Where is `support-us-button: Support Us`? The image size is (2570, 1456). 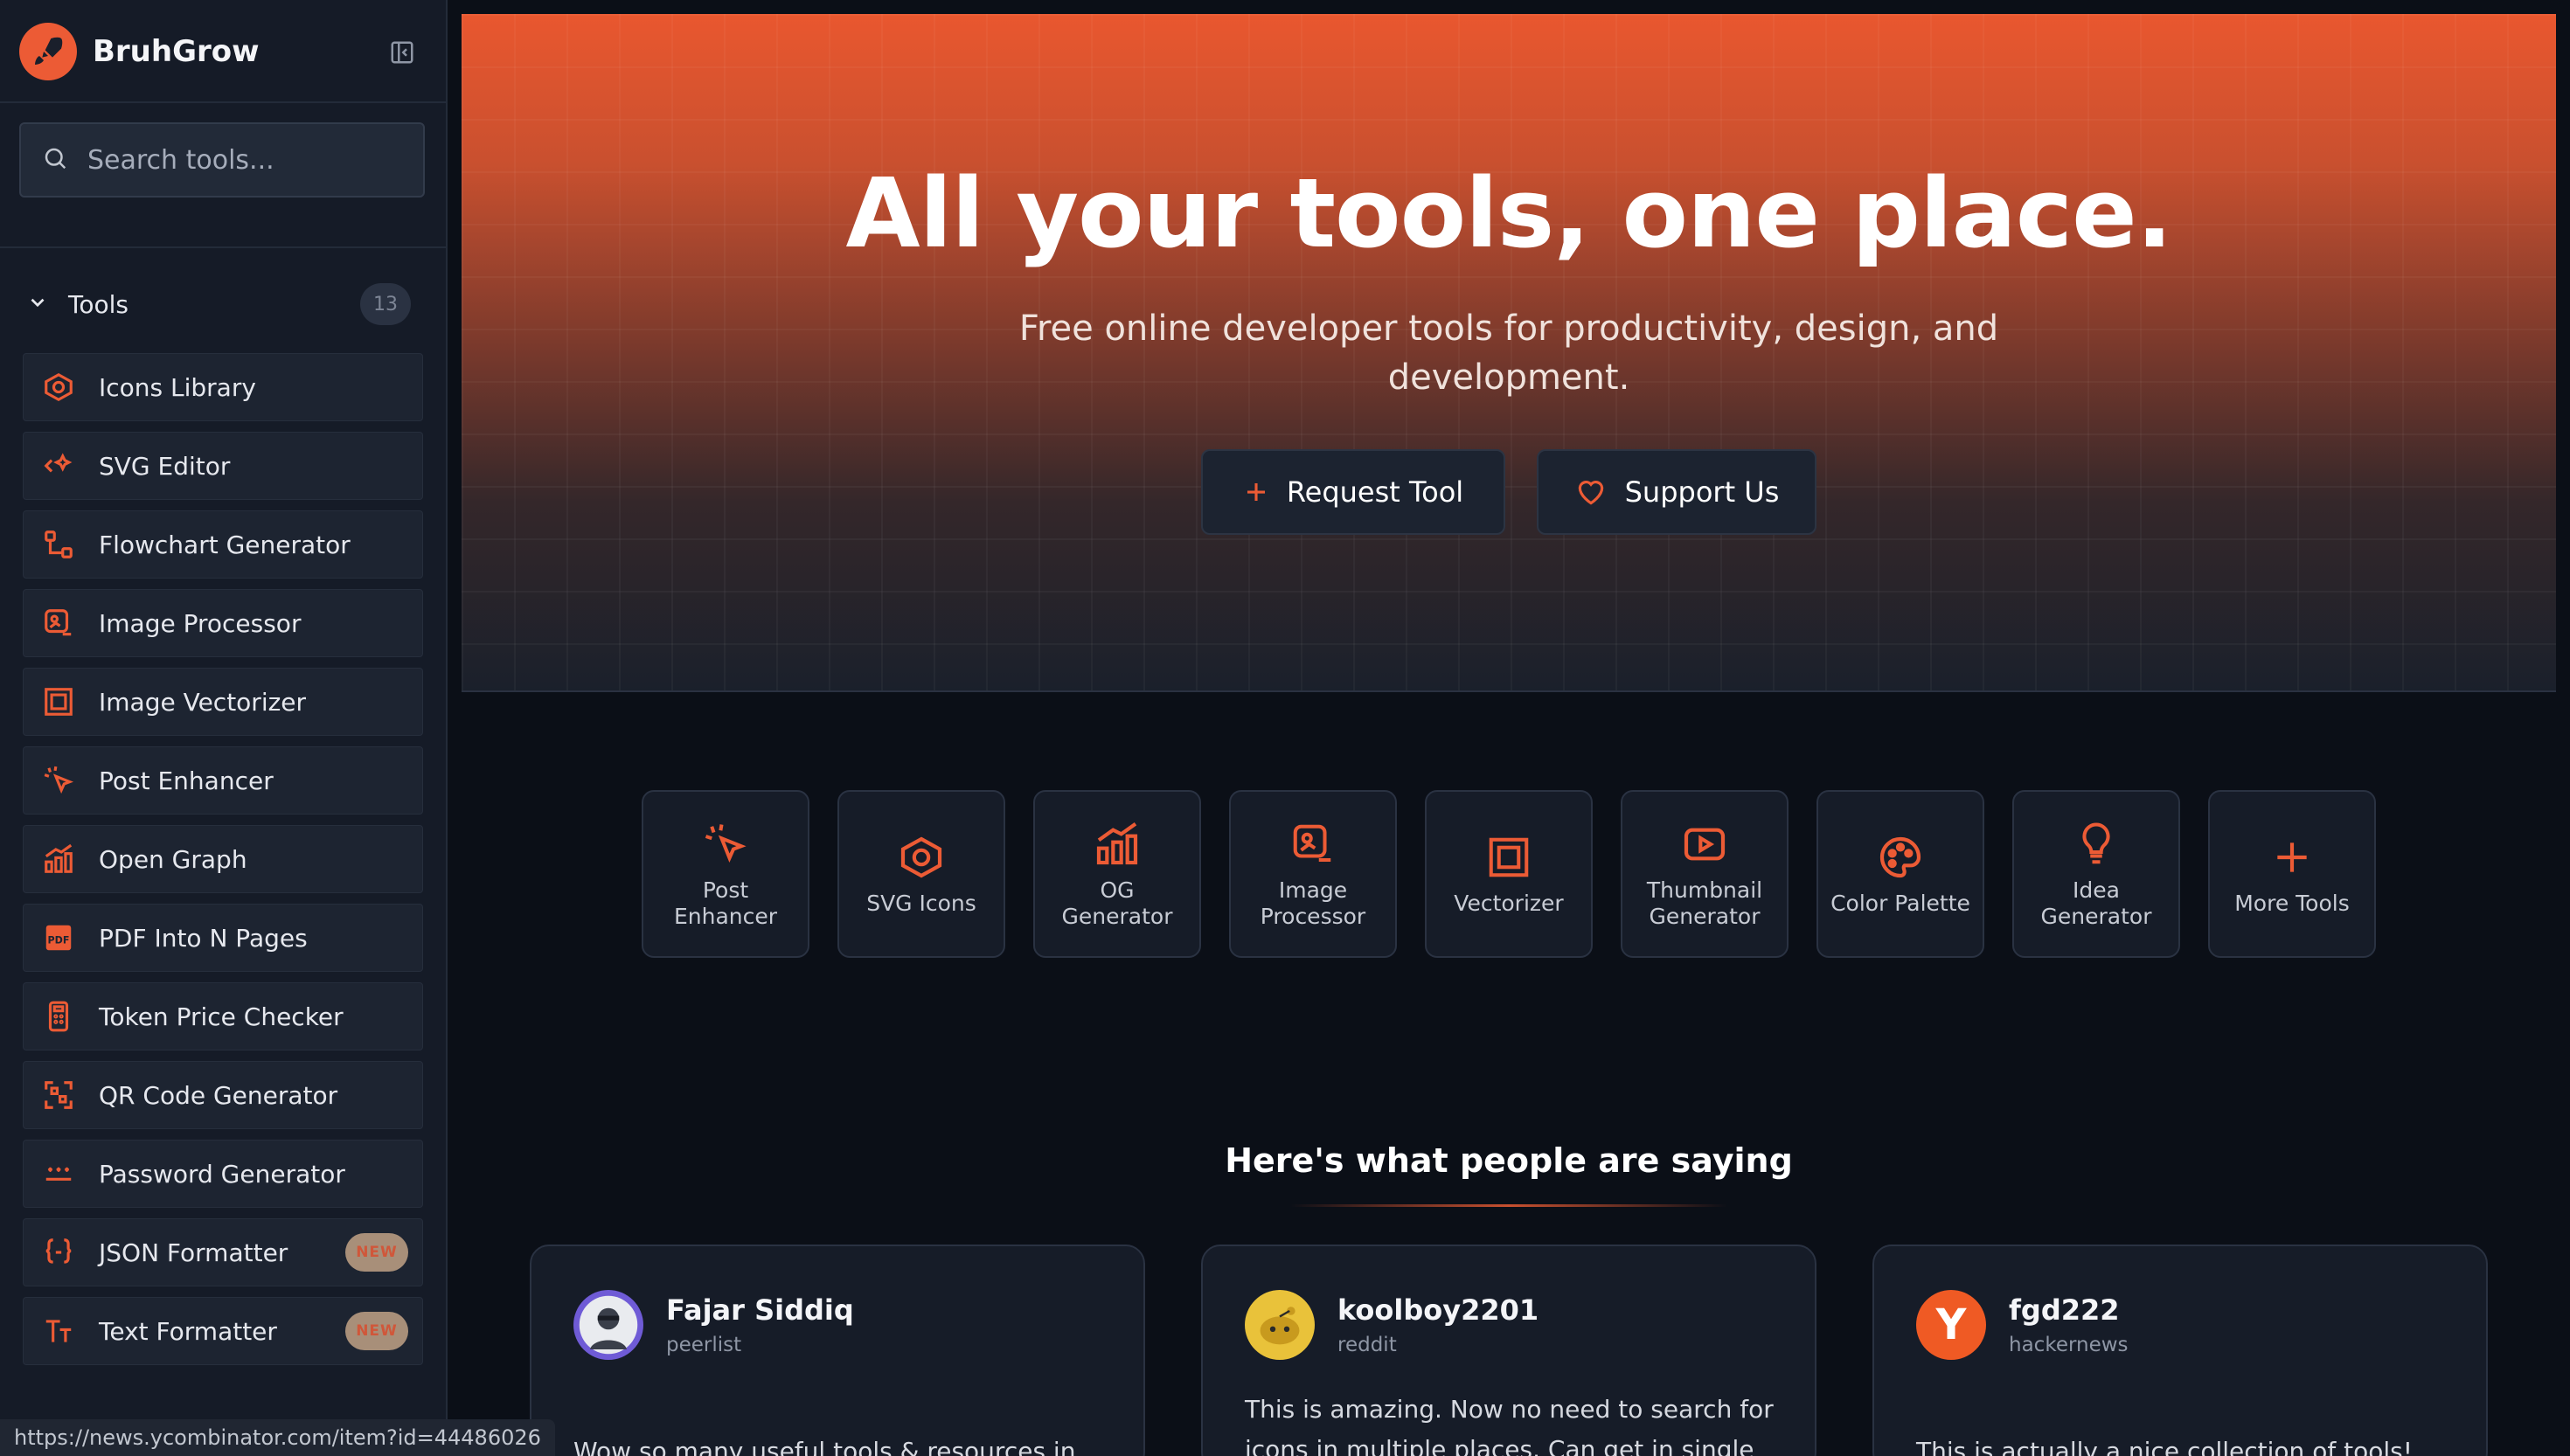 support-us-button: Support Us is located at coordinates (1676, 492).